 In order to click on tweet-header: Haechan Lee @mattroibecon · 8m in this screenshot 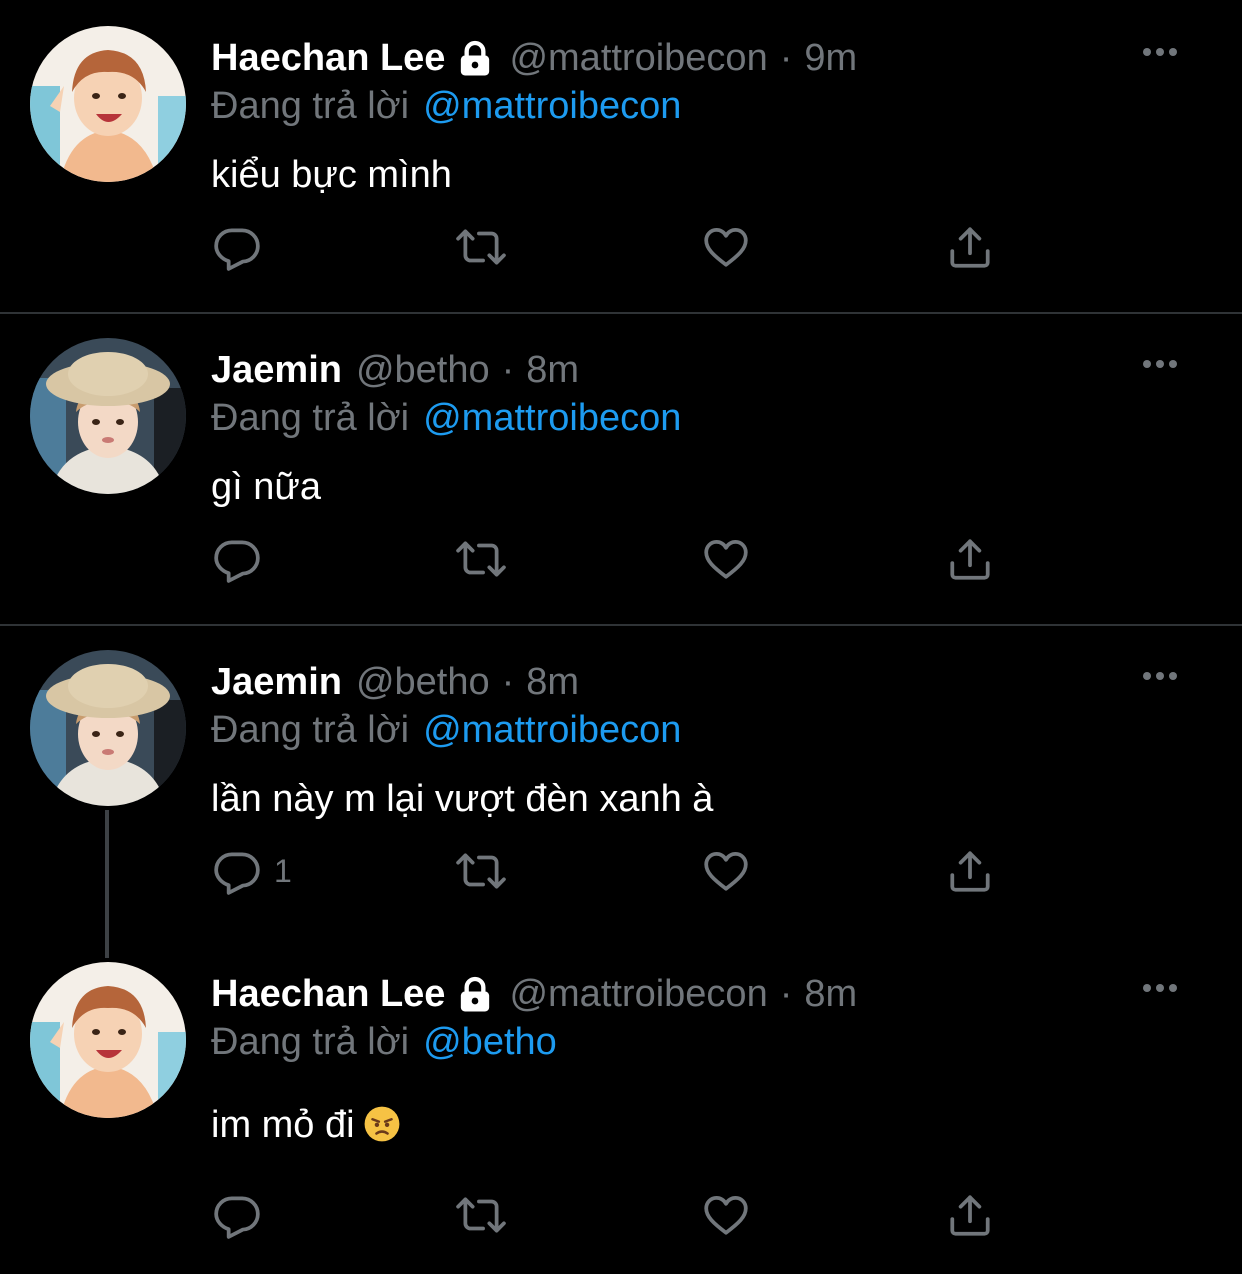, I will do `click(534, 994)`.